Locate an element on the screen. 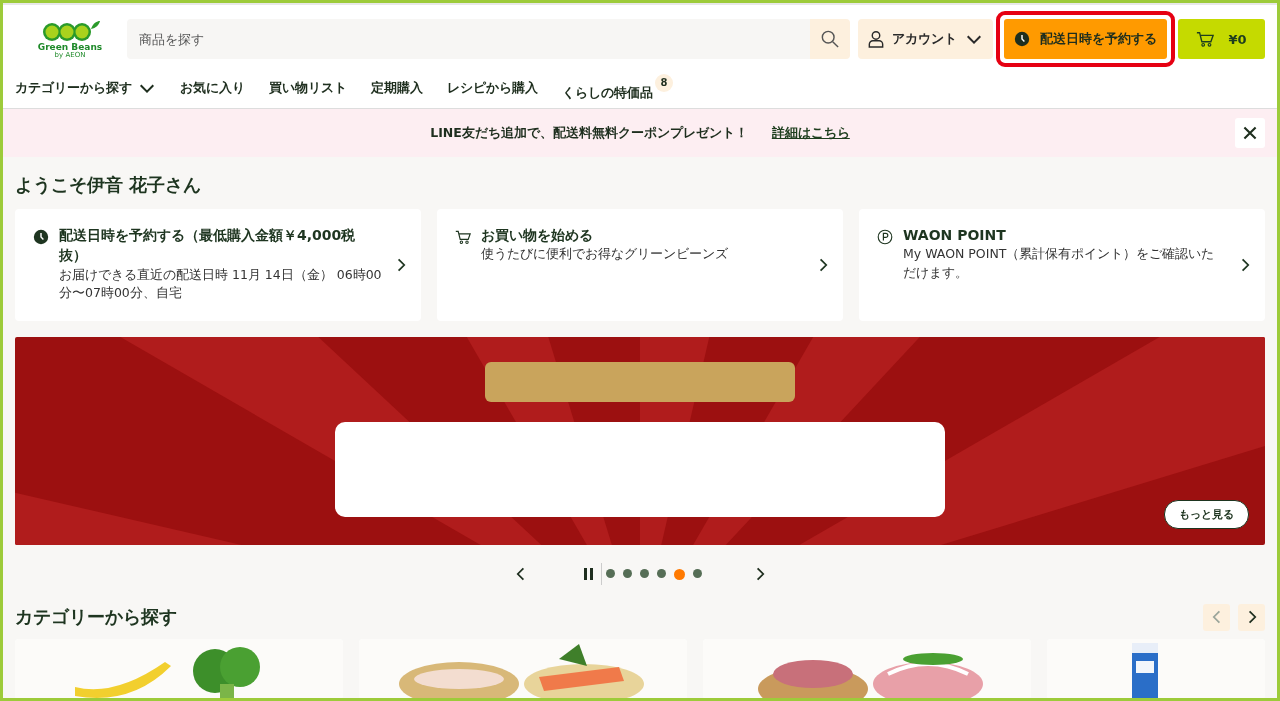 This screenshot has height=701, width=1280. search-field: 商品を探す is located at coordinates (468, 39).